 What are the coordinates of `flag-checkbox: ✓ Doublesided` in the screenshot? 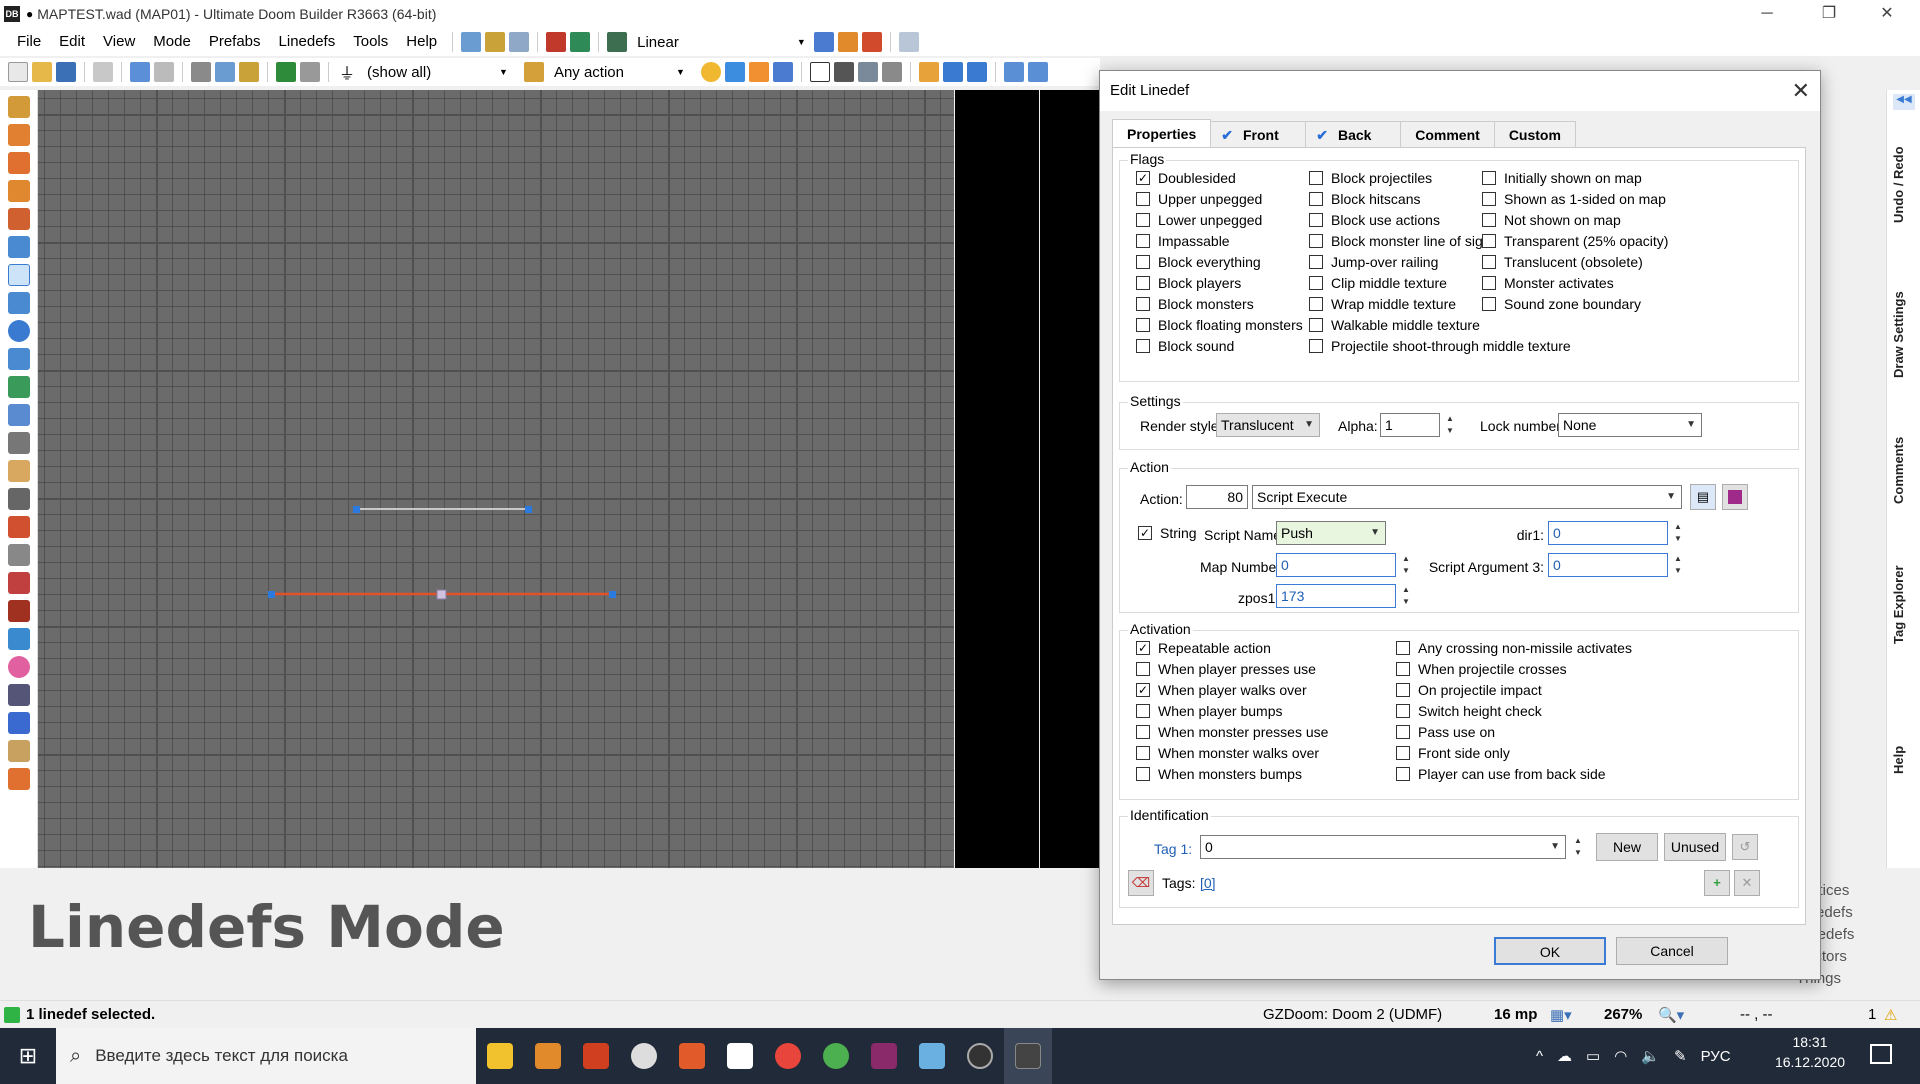 It's located at (1186, 178).